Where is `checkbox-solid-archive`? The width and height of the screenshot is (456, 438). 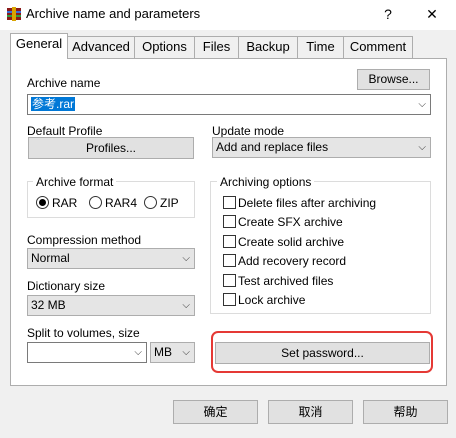
checkbox-solid-archive is located at coordinates (229, 241).